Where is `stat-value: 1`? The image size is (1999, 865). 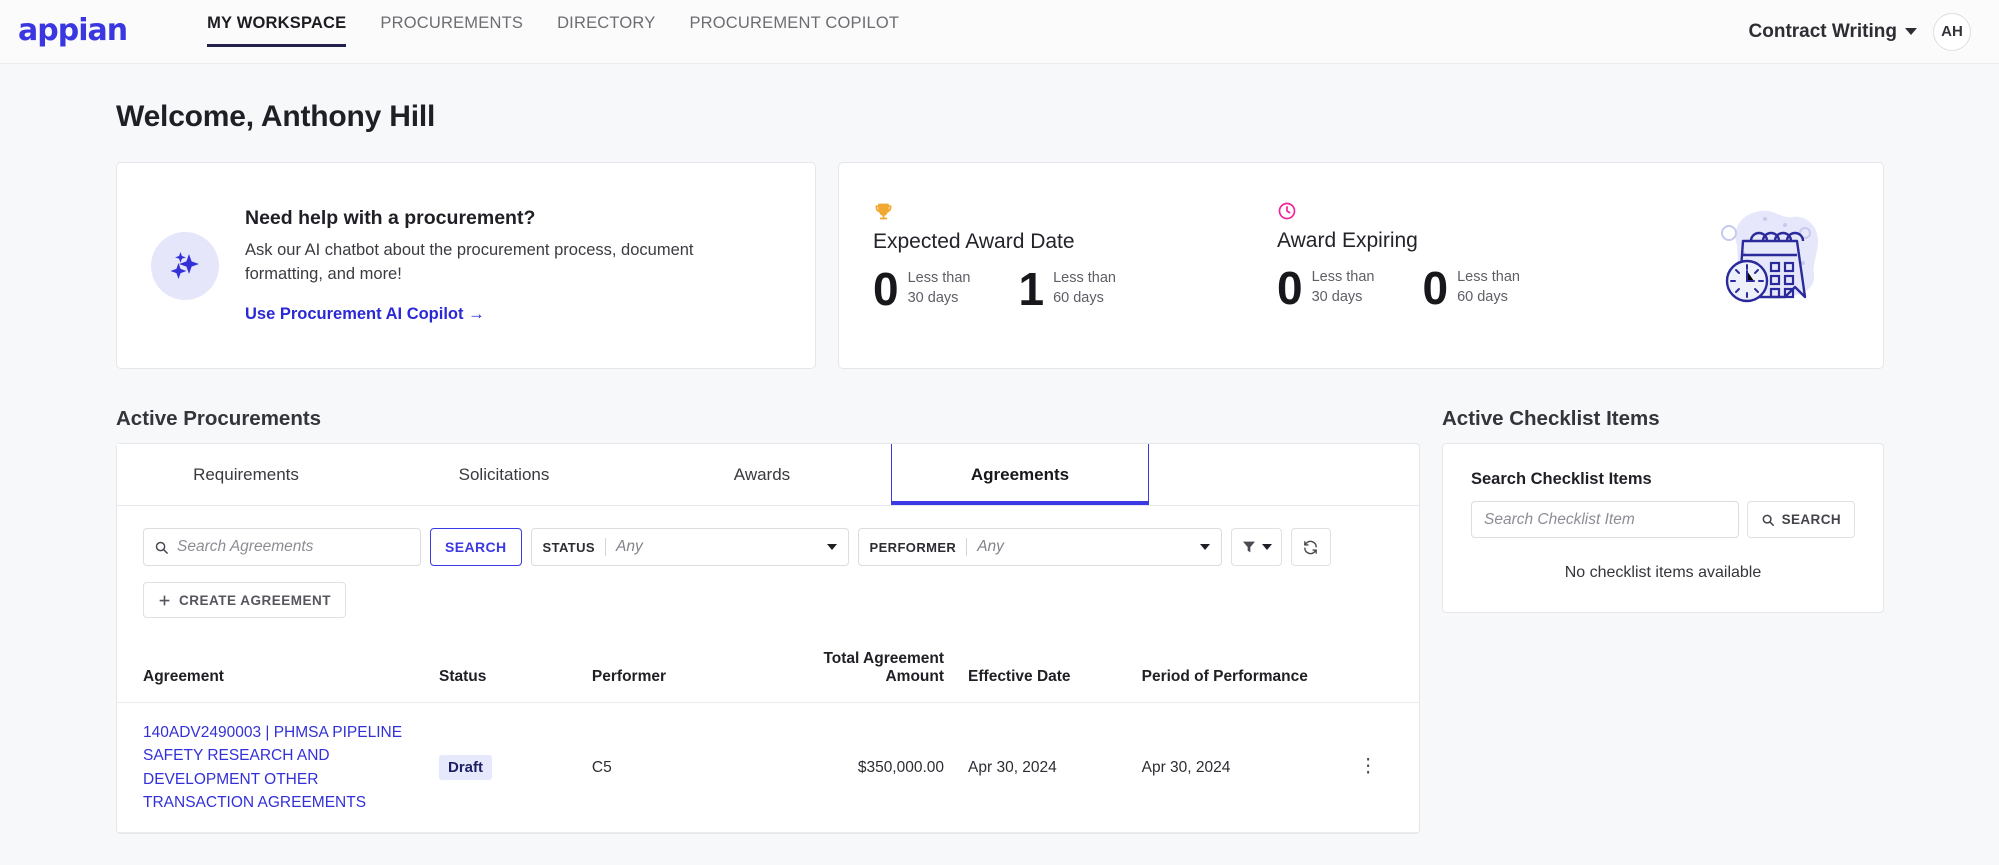
stat-value: 1 is located at coordinates (1031, 289).